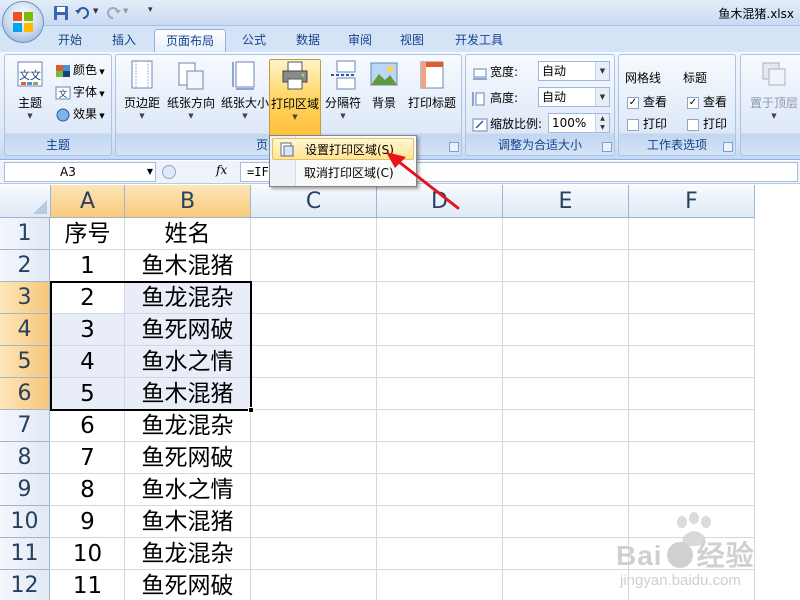  I want to click on office-button, so click(23, 22).